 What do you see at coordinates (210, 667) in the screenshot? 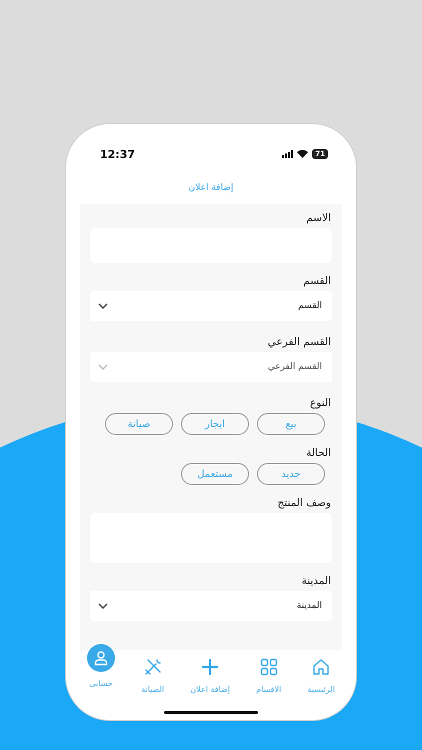
I see `plus-icon` at bounding box center [210, 667].